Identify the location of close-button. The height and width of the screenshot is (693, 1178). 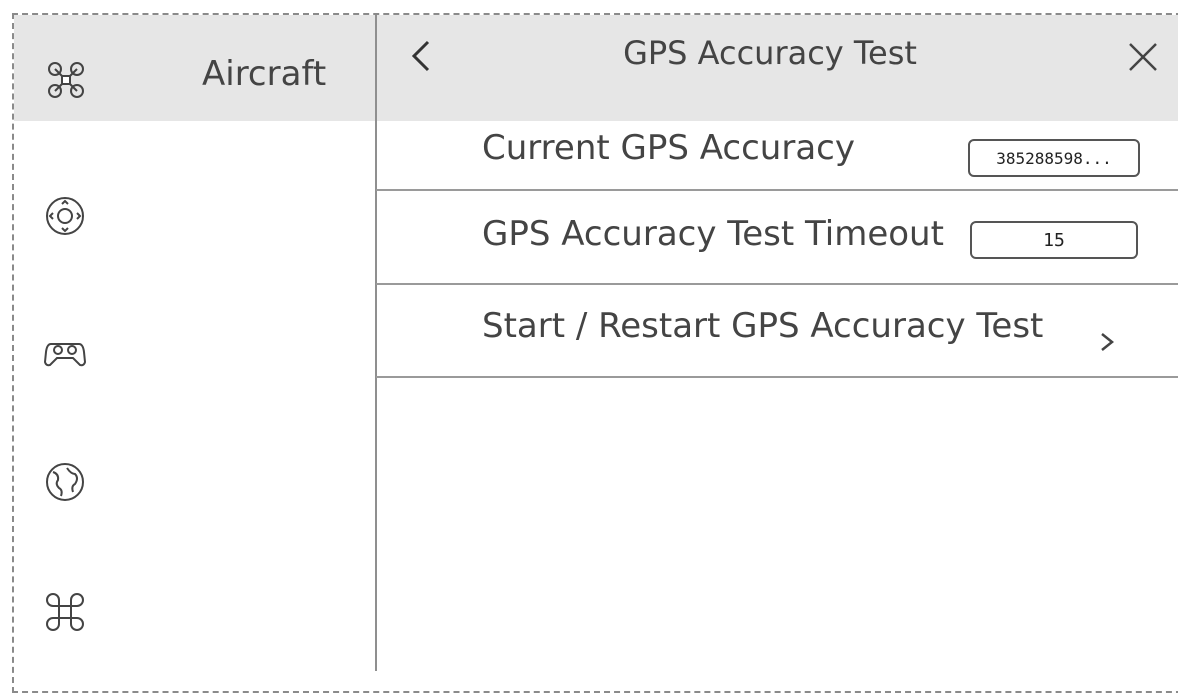
(1143, 57).